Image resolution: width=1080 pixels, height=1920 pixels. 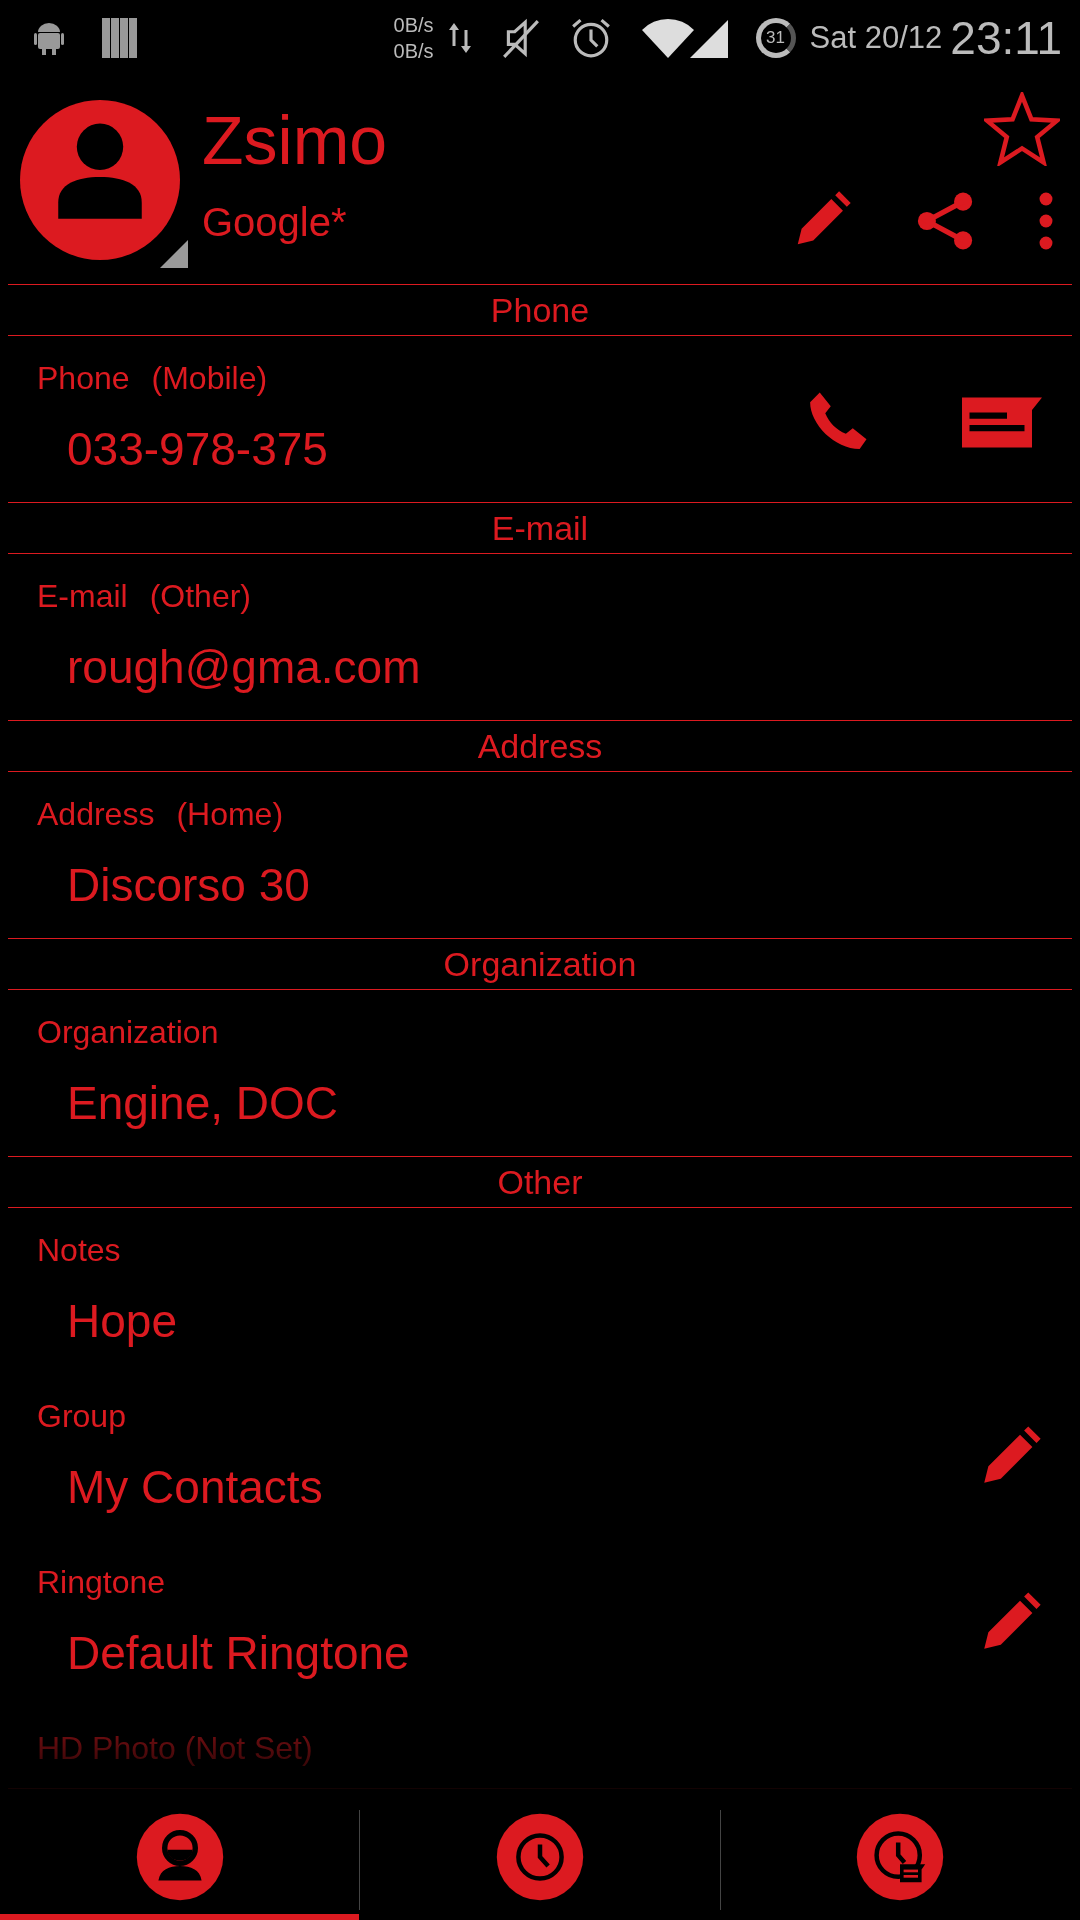 What do you see at coordinates (187, 1103) in the screenshot?
I see `field-value: Engine, DOC` at bounding box center [187, 1103].